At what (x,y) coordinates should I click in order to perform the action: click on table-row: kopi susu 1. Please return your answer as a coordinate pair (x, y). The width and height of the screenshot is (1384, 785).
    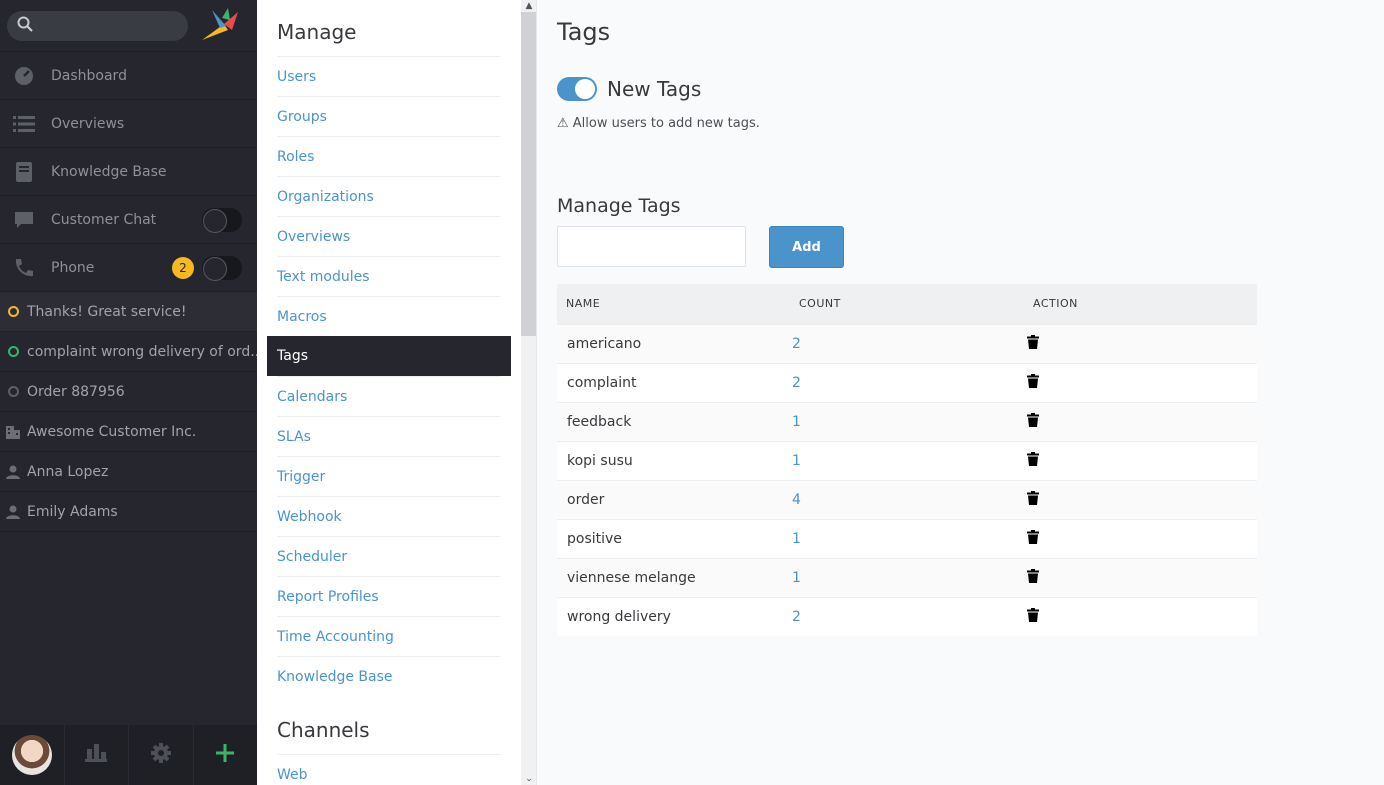
    Looking at the image, I should click on (907, 460).